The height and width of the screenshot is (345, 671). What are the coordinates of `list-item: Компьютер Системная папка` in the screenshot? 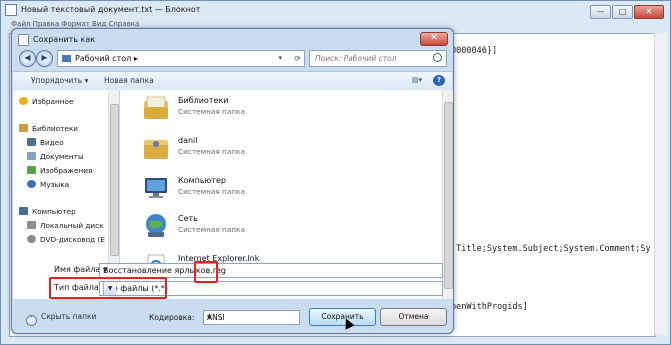 It's located at (270, 189).